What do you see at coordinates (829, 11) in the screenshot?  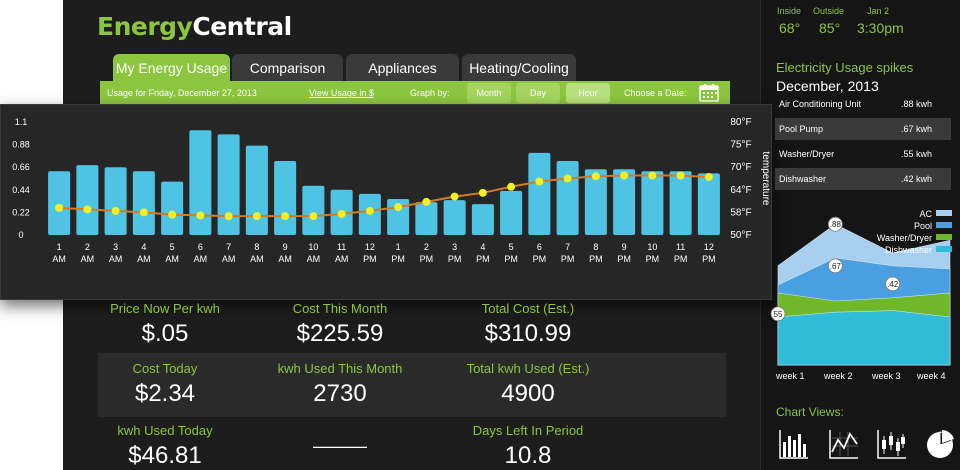 I see `outside-label: Outside` at bounding box center [829, 11].